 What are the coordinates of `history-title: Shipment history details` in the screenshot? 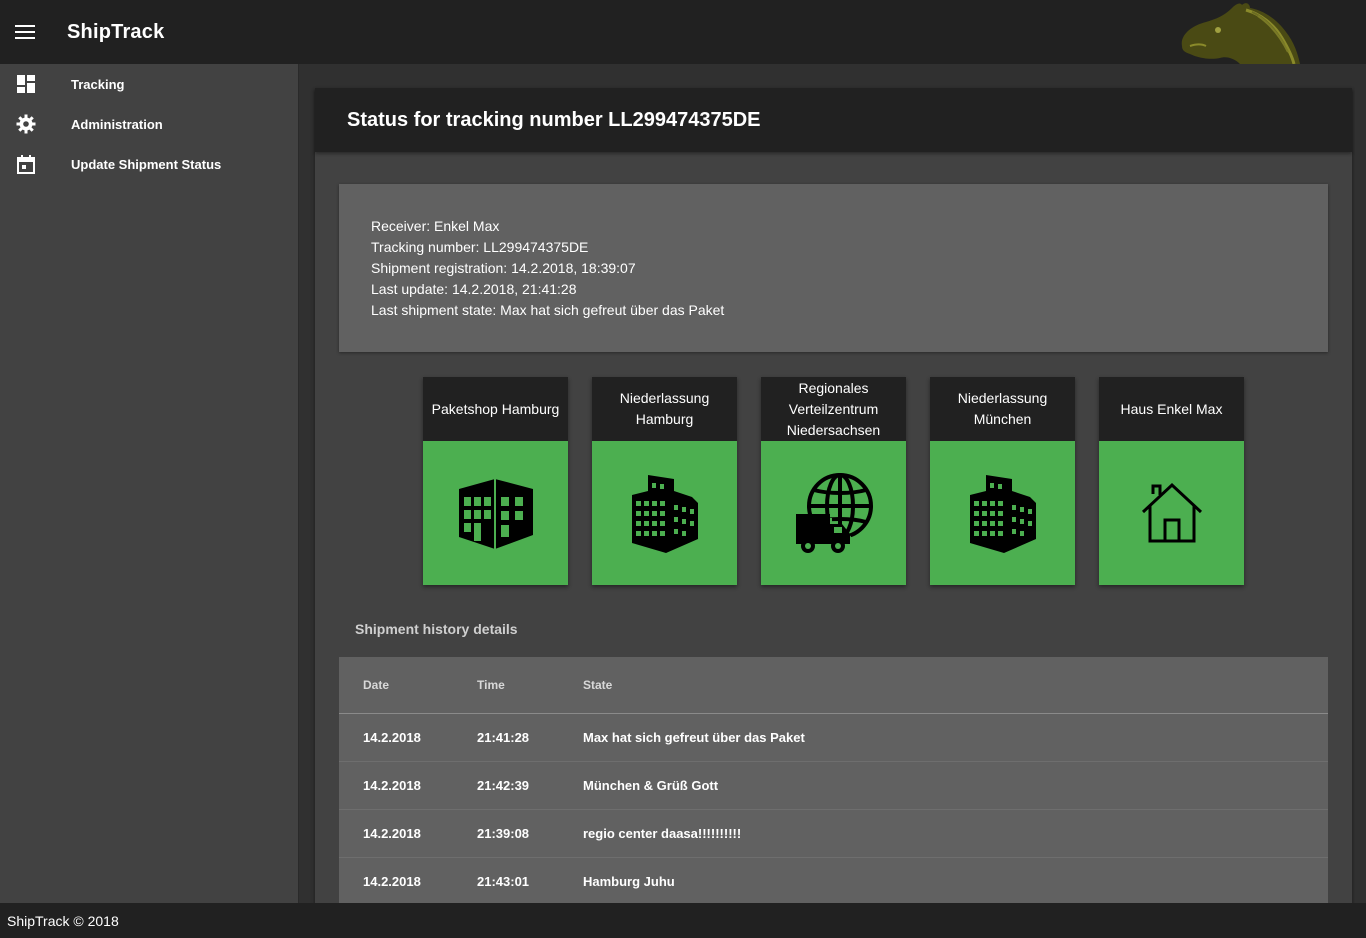 It's located at (436, 629).